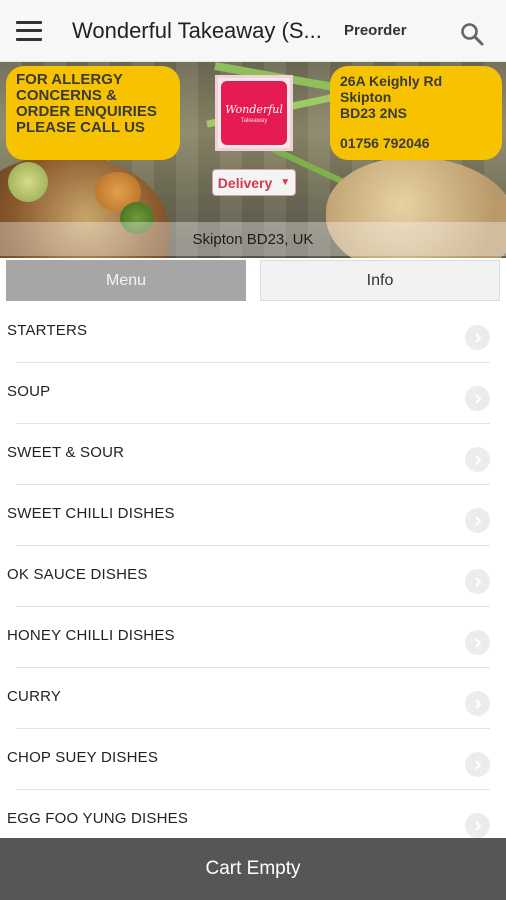 This screenshot has height=900, width=506. What do you see at coordinates (253, 515) in the screenshot?
I see `list-item: SWEET CHILLI DISHES` at bounding box center [253, 515].